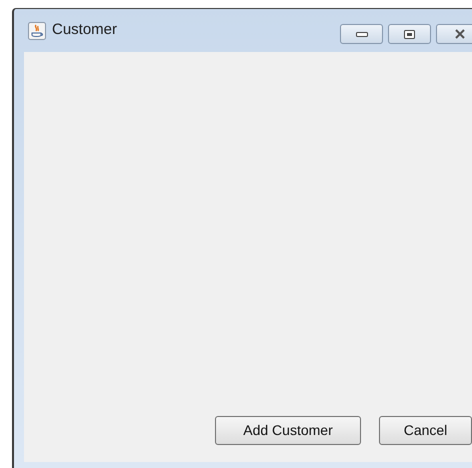 This screenshot has width=472, height=468. I want to click on close-button, so click(454, 34).